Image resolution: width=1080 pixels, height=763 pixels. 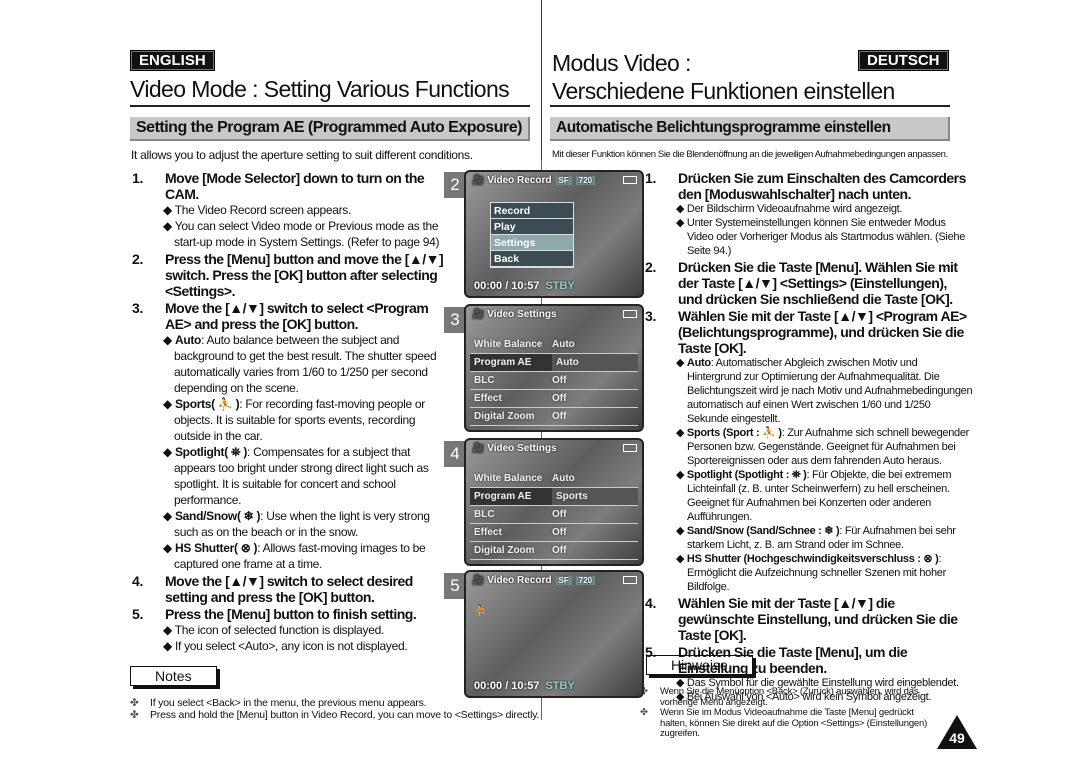 I want to click on menu-item-settings: Settings, so click(x=532, y=243).